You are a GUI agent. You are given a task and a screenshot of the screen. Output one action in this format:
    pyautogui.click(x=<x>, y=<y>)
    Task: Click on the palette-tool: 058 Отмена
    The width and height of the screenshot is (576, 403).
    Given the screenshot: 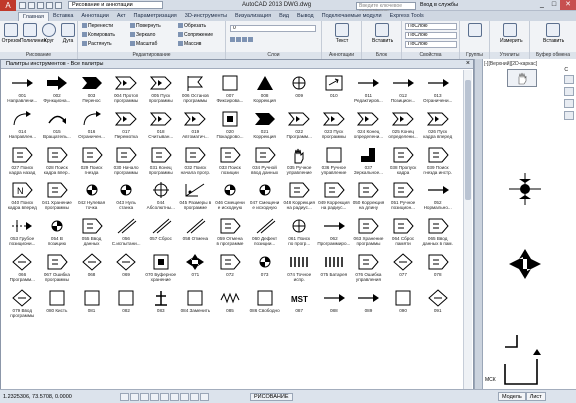 What is the action you would take?
    pyautogui.click(x=195, y=233)
    